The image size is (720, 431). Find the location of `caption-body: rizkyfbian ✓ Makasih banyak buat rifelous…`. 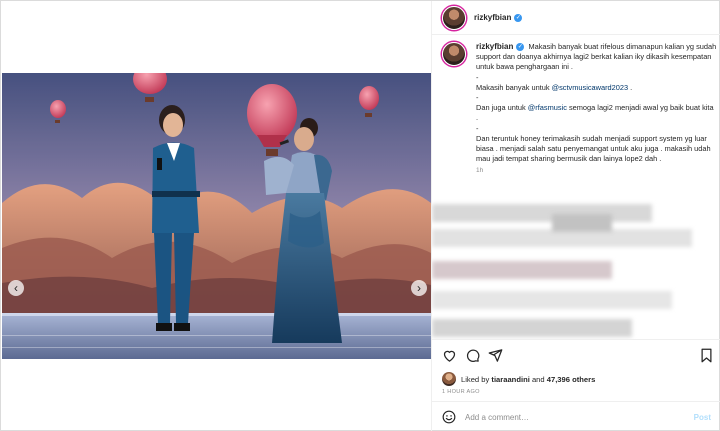

caption-body: rizkyfbian ✓ Makasih banyak buat rifelous… is located at coordinates (596, 103).